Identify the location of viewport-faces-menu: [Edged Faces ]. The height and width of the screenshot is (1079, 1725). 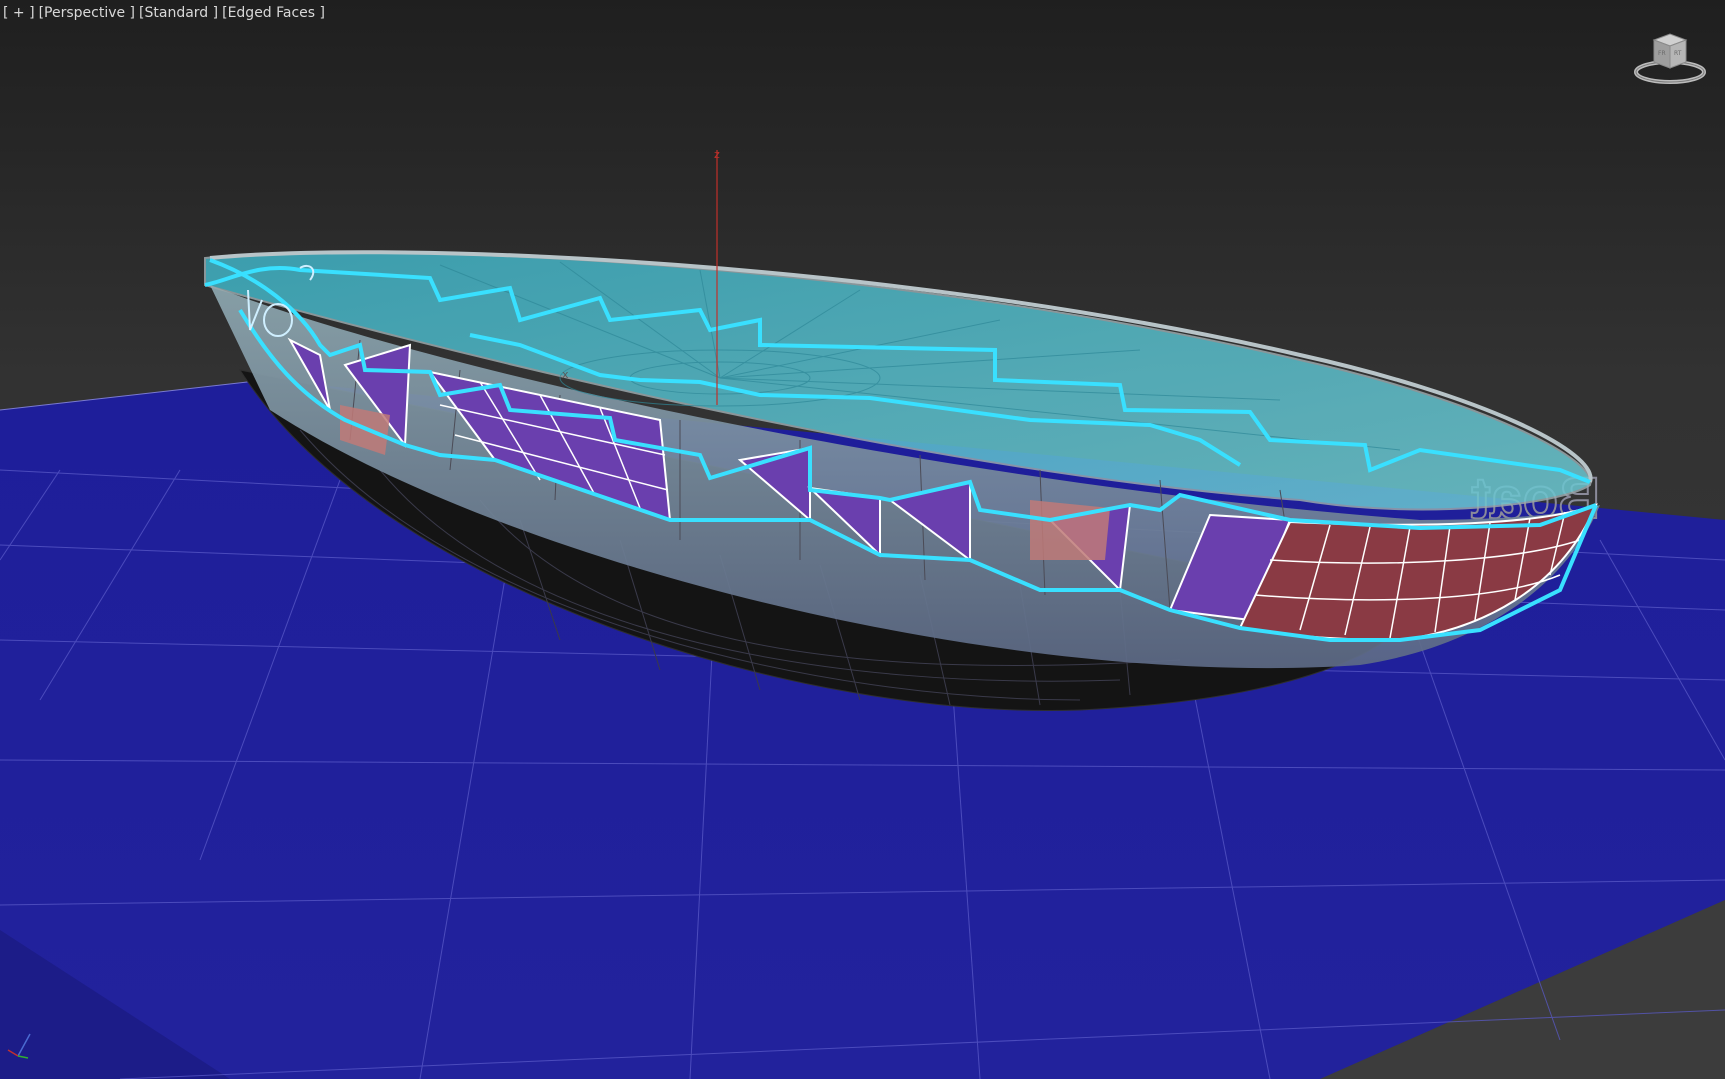
(273, 13).